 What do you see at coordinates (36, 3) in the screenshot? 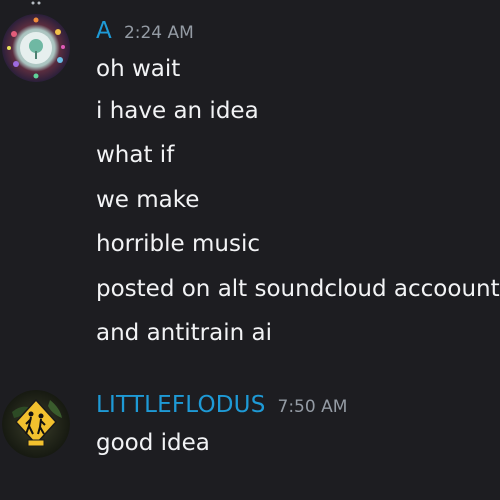
I see `previous-message-fragment` at bounding box center [36, 3].